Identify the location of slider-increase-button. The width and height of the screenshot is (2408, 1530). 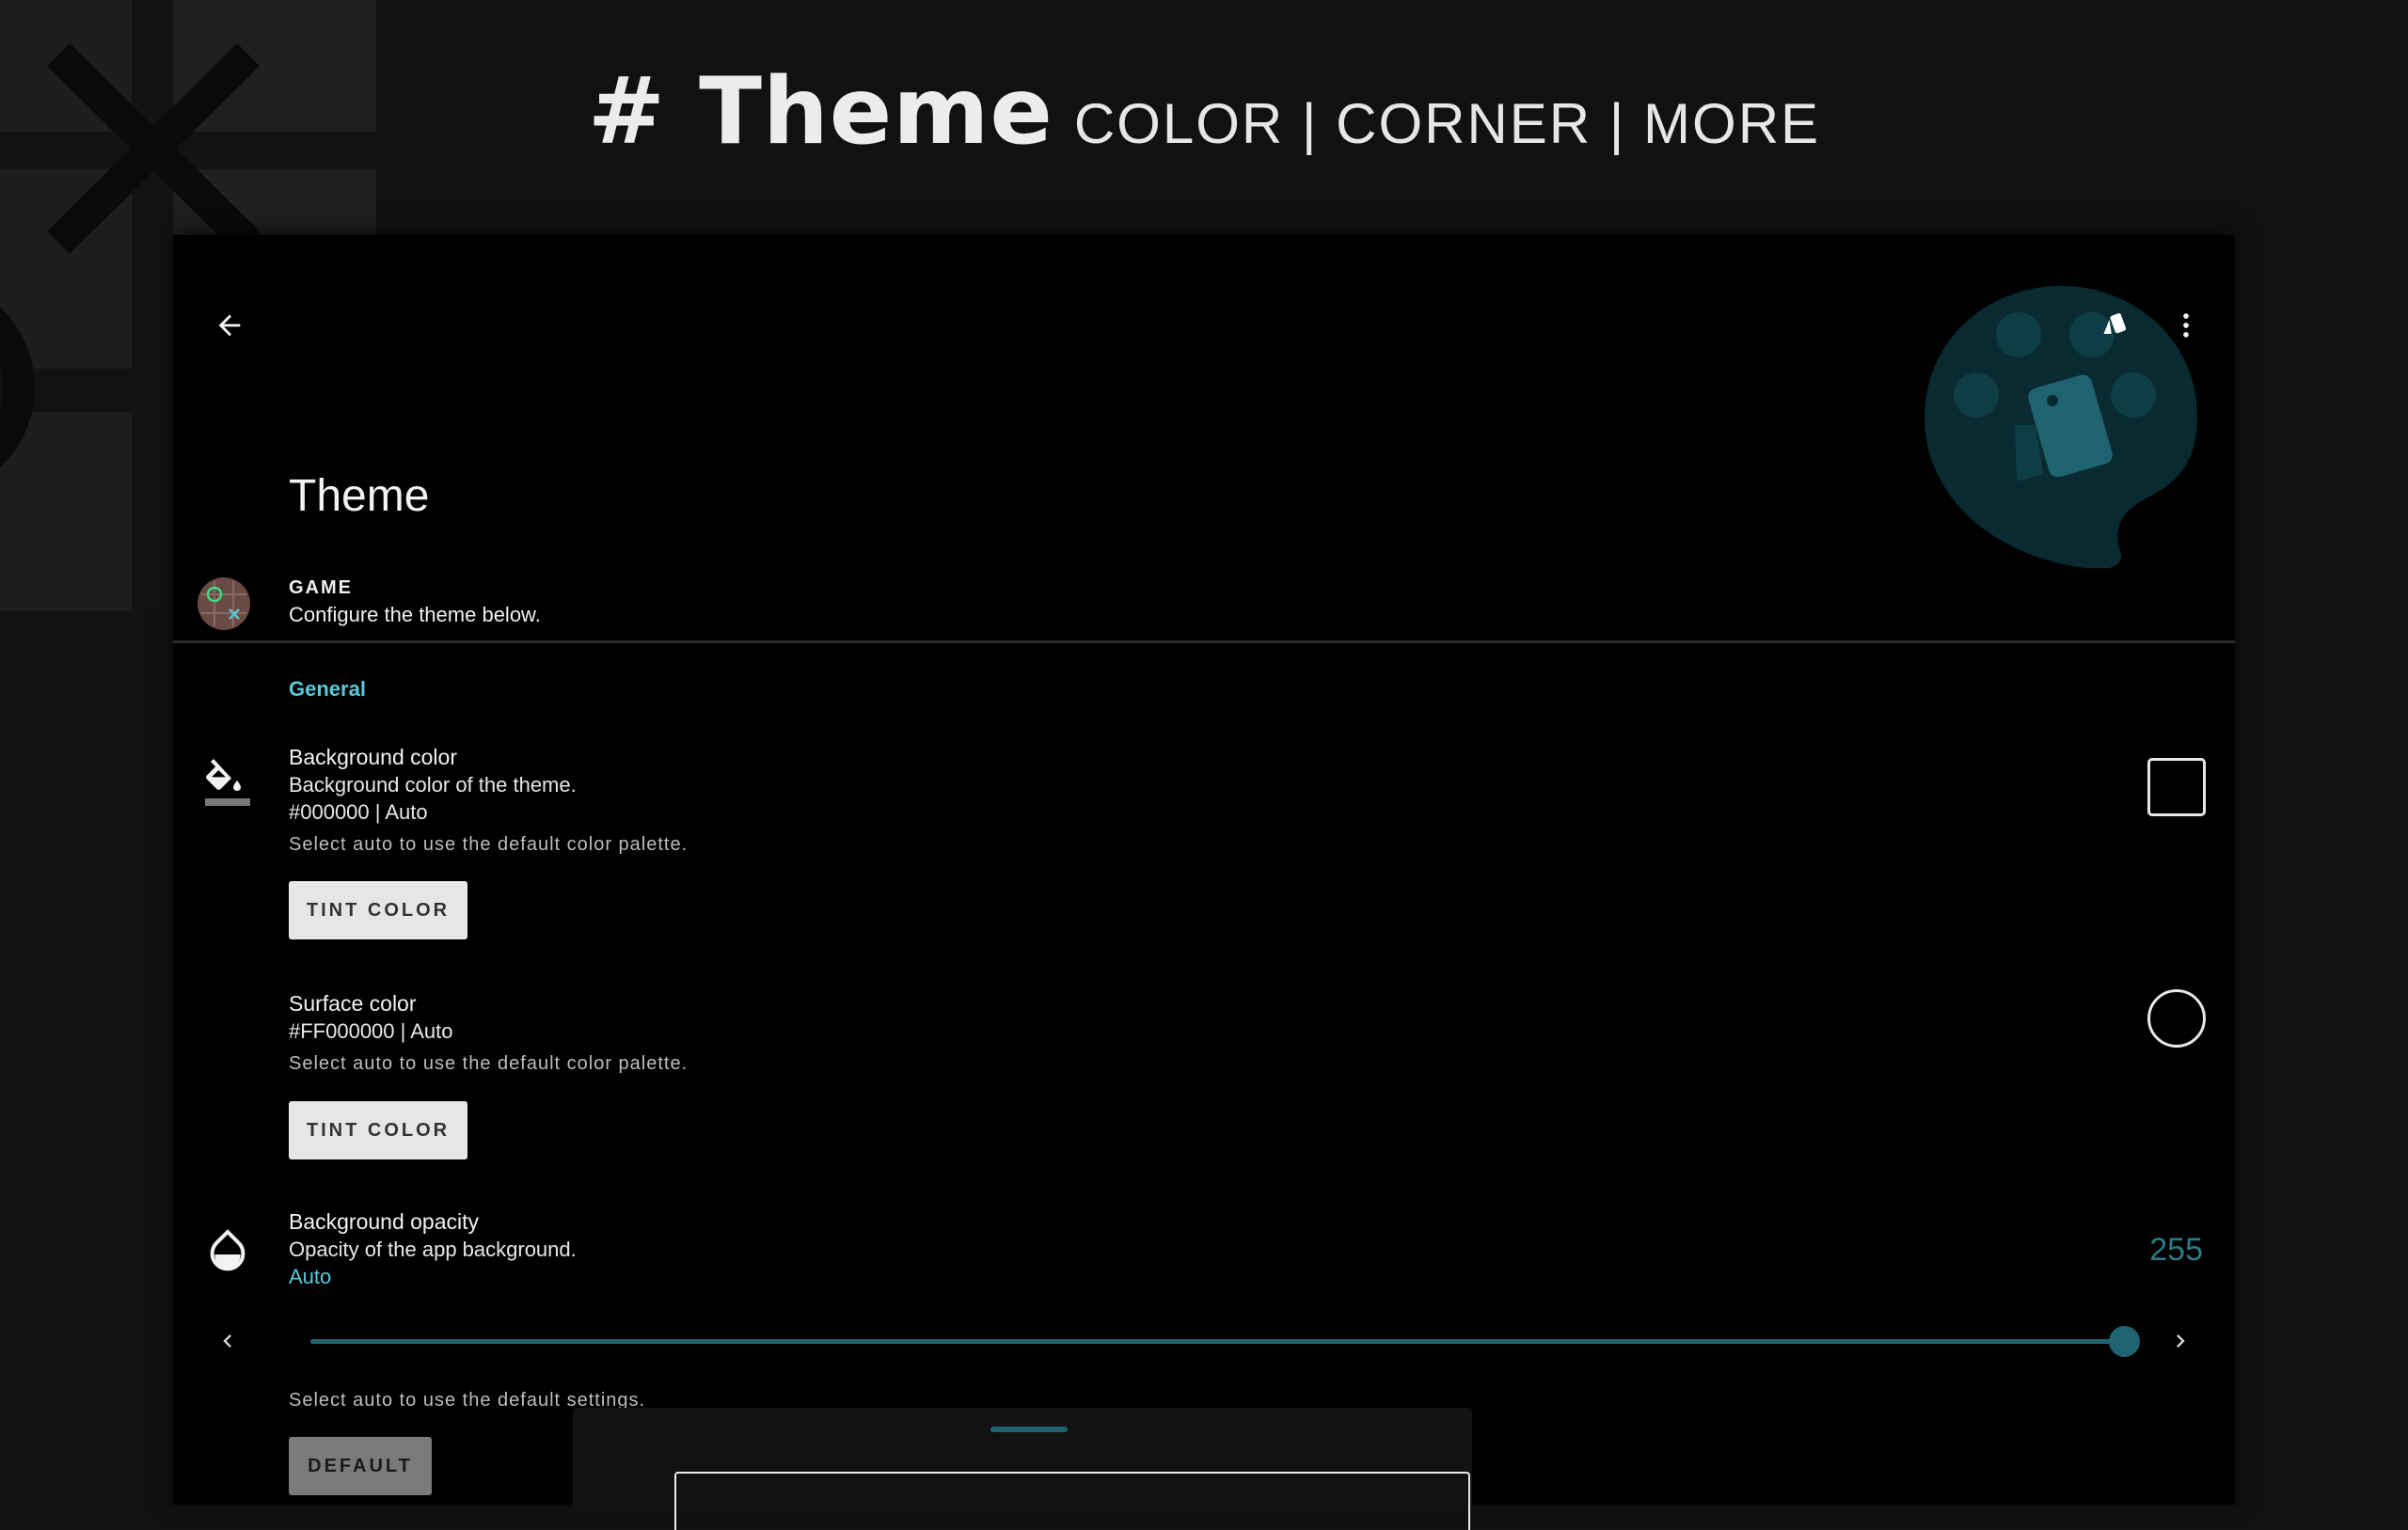
(2180, 1341).